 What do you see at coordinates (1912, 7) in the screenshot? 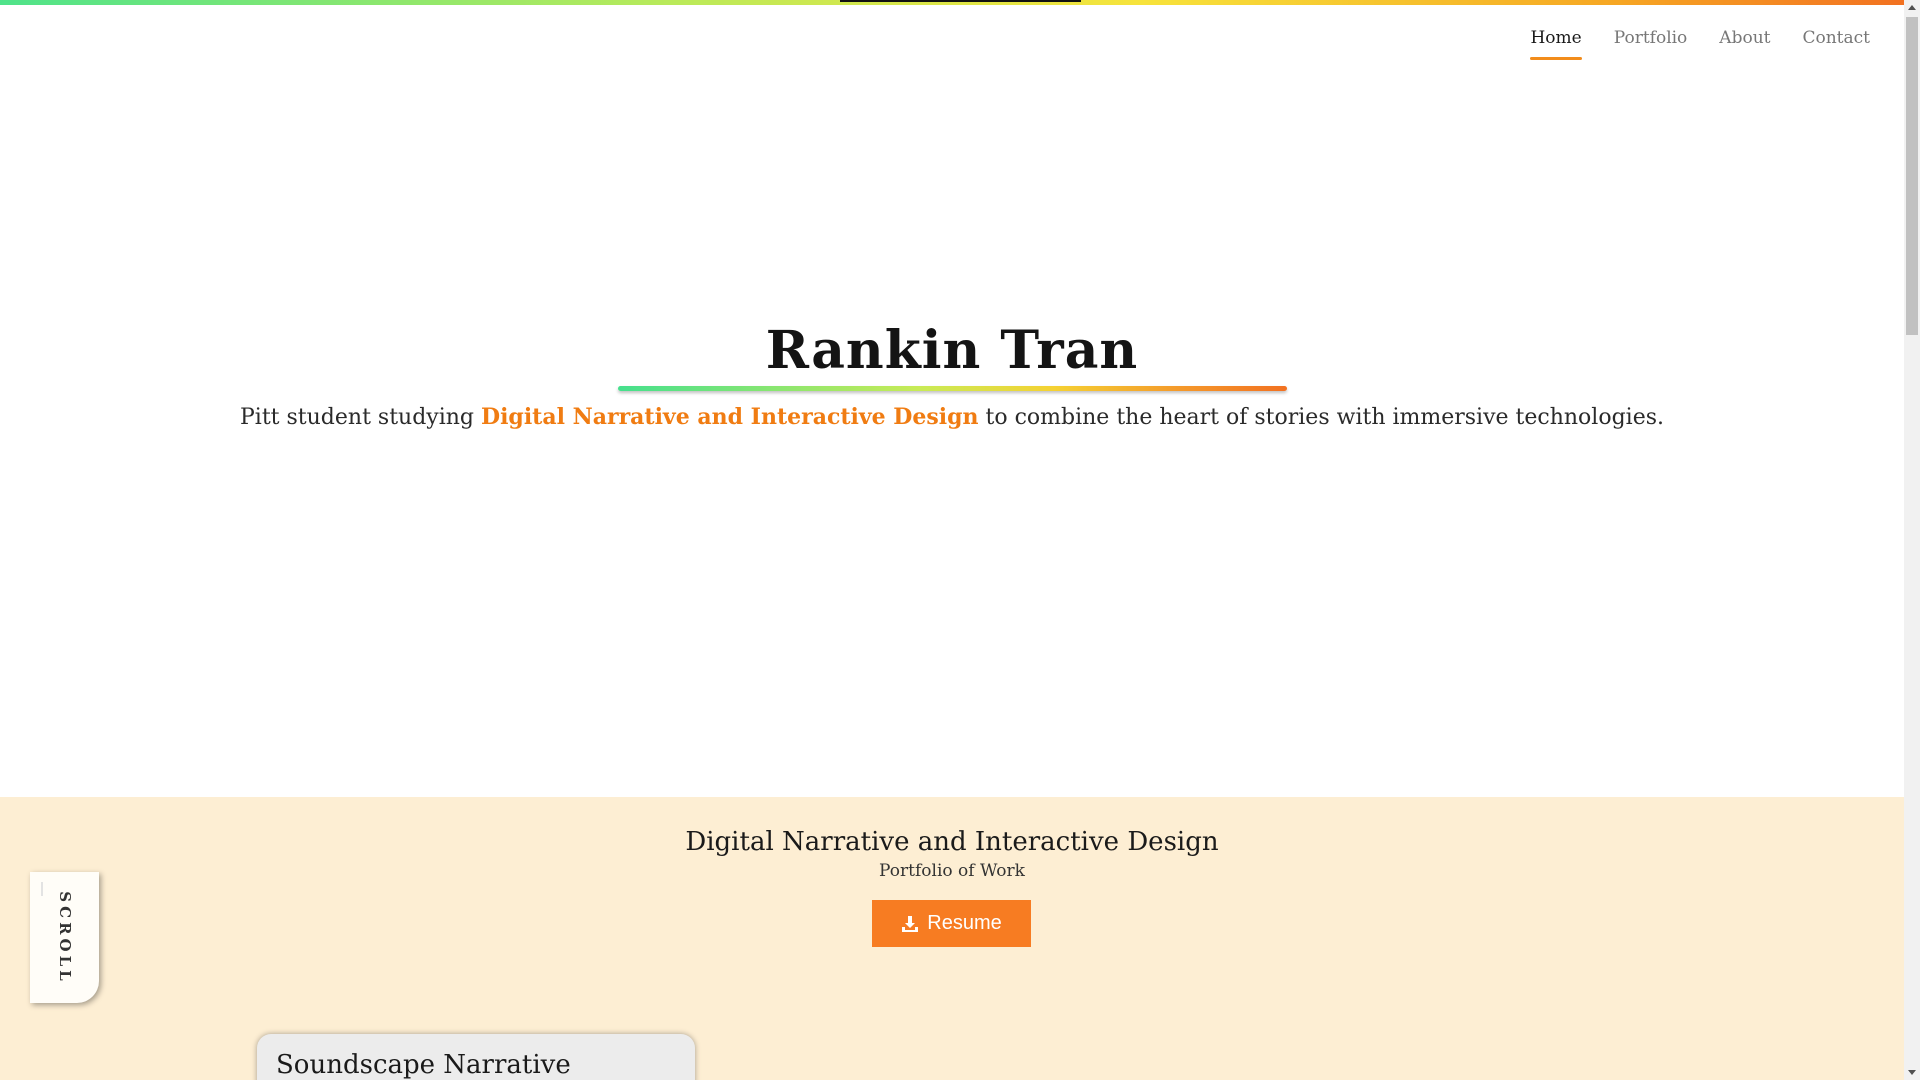
I see `scroll-up-arrow-icon` at bounding box center [1912, 7].